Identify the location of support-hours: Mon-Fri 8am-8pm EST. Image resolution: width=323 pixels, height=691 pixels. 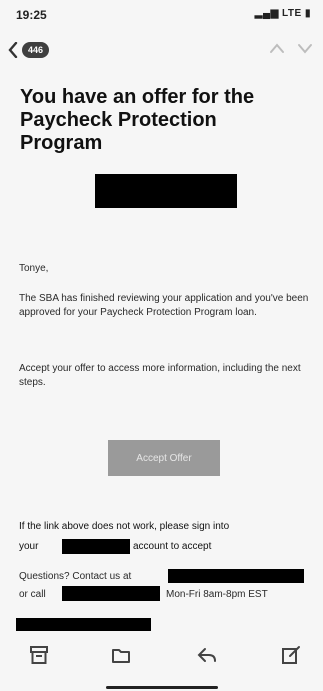
(217, 594).